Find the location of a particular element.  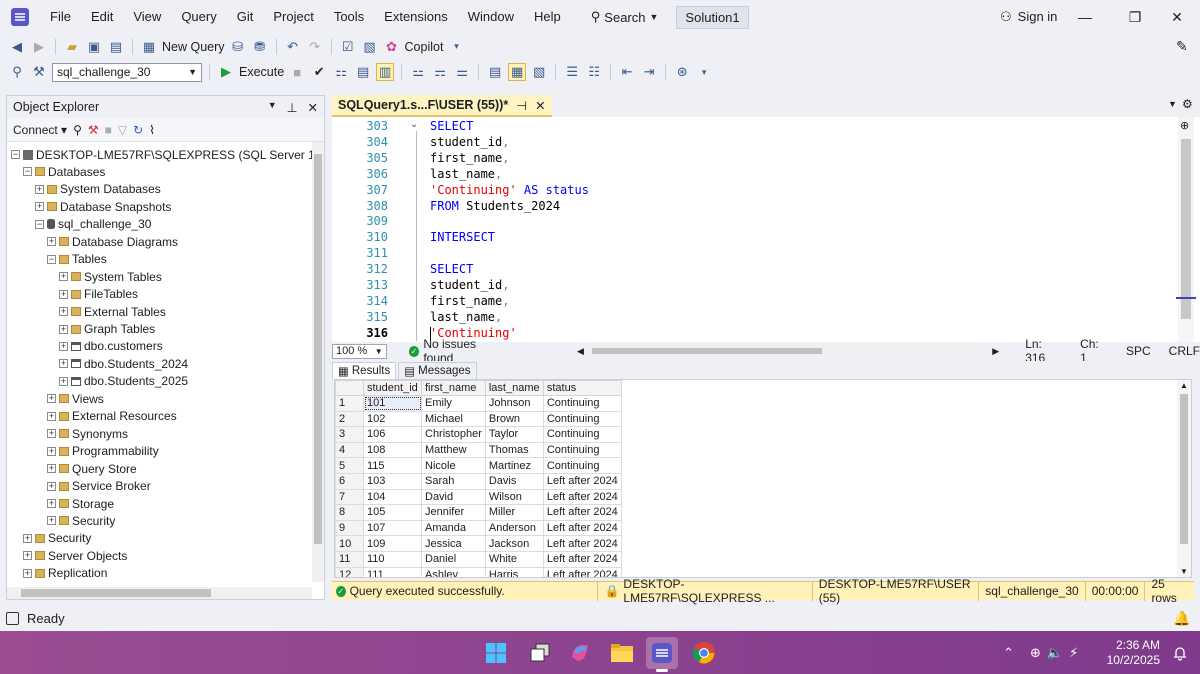

tree-node: + Service Broker is located at coordinates (99, 486).